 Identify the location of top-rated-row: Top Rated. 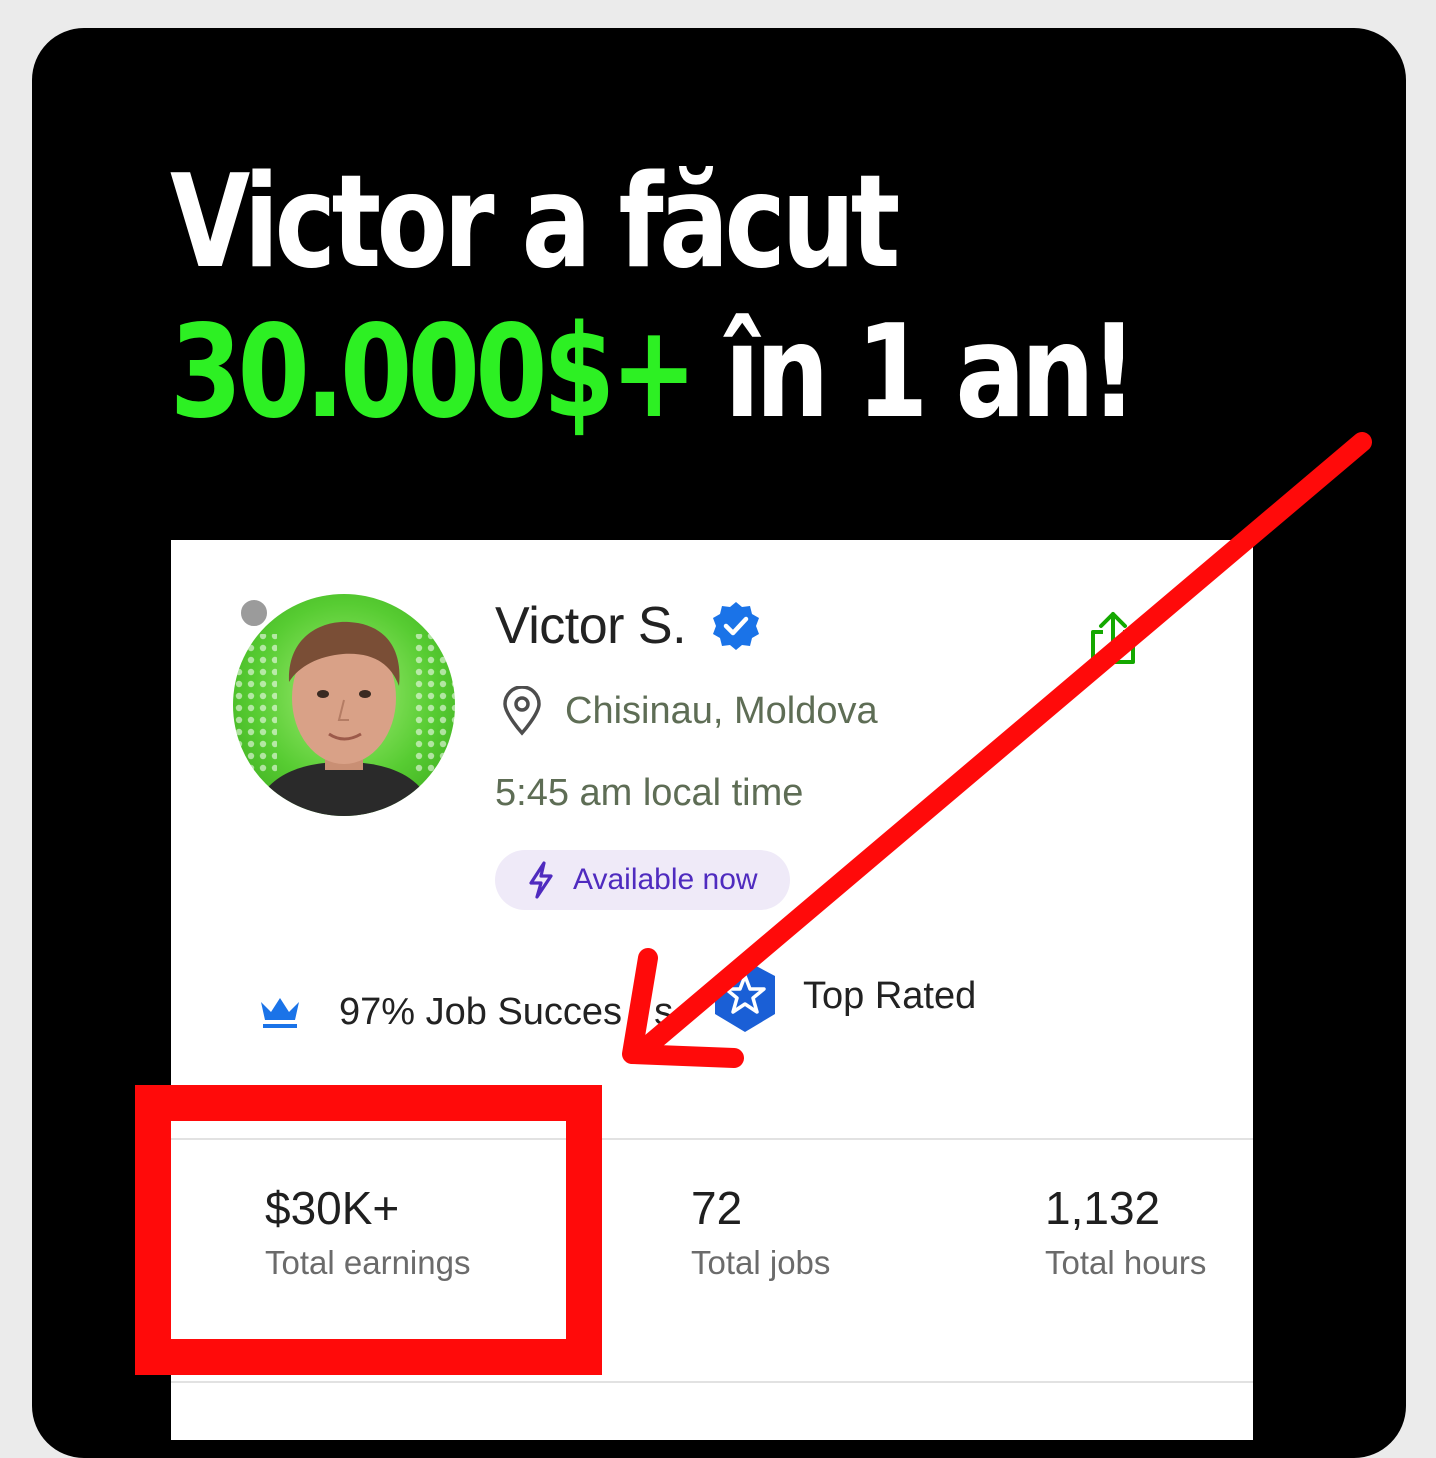
(842, 996).